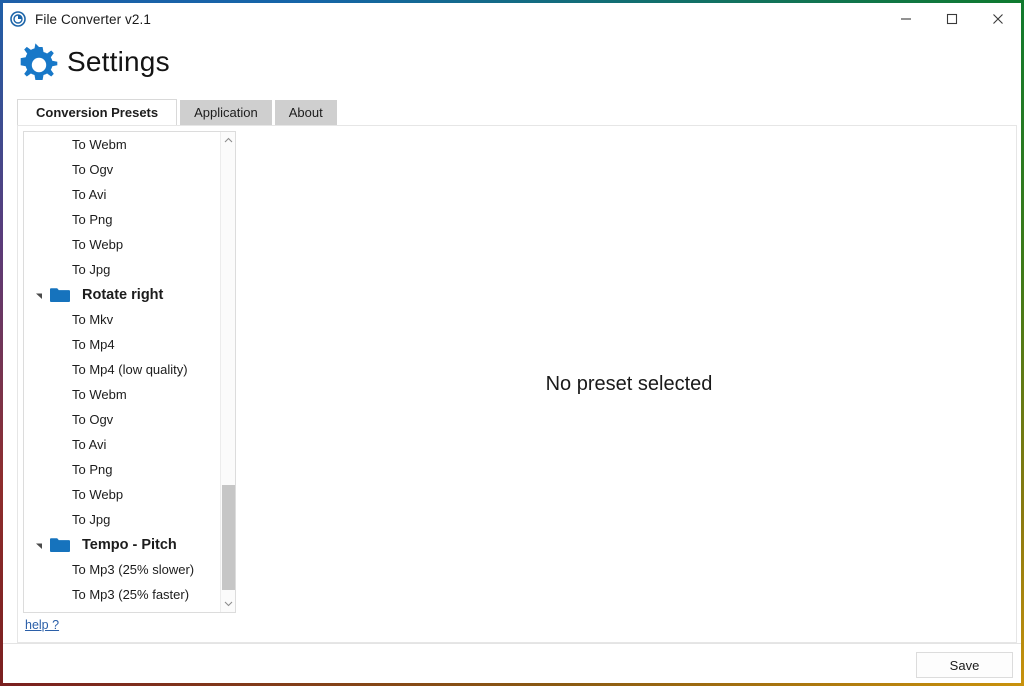 This screenshot has width=1024, height=686. I want to click on tree-item-row: To Mp4, so click(122, 344).